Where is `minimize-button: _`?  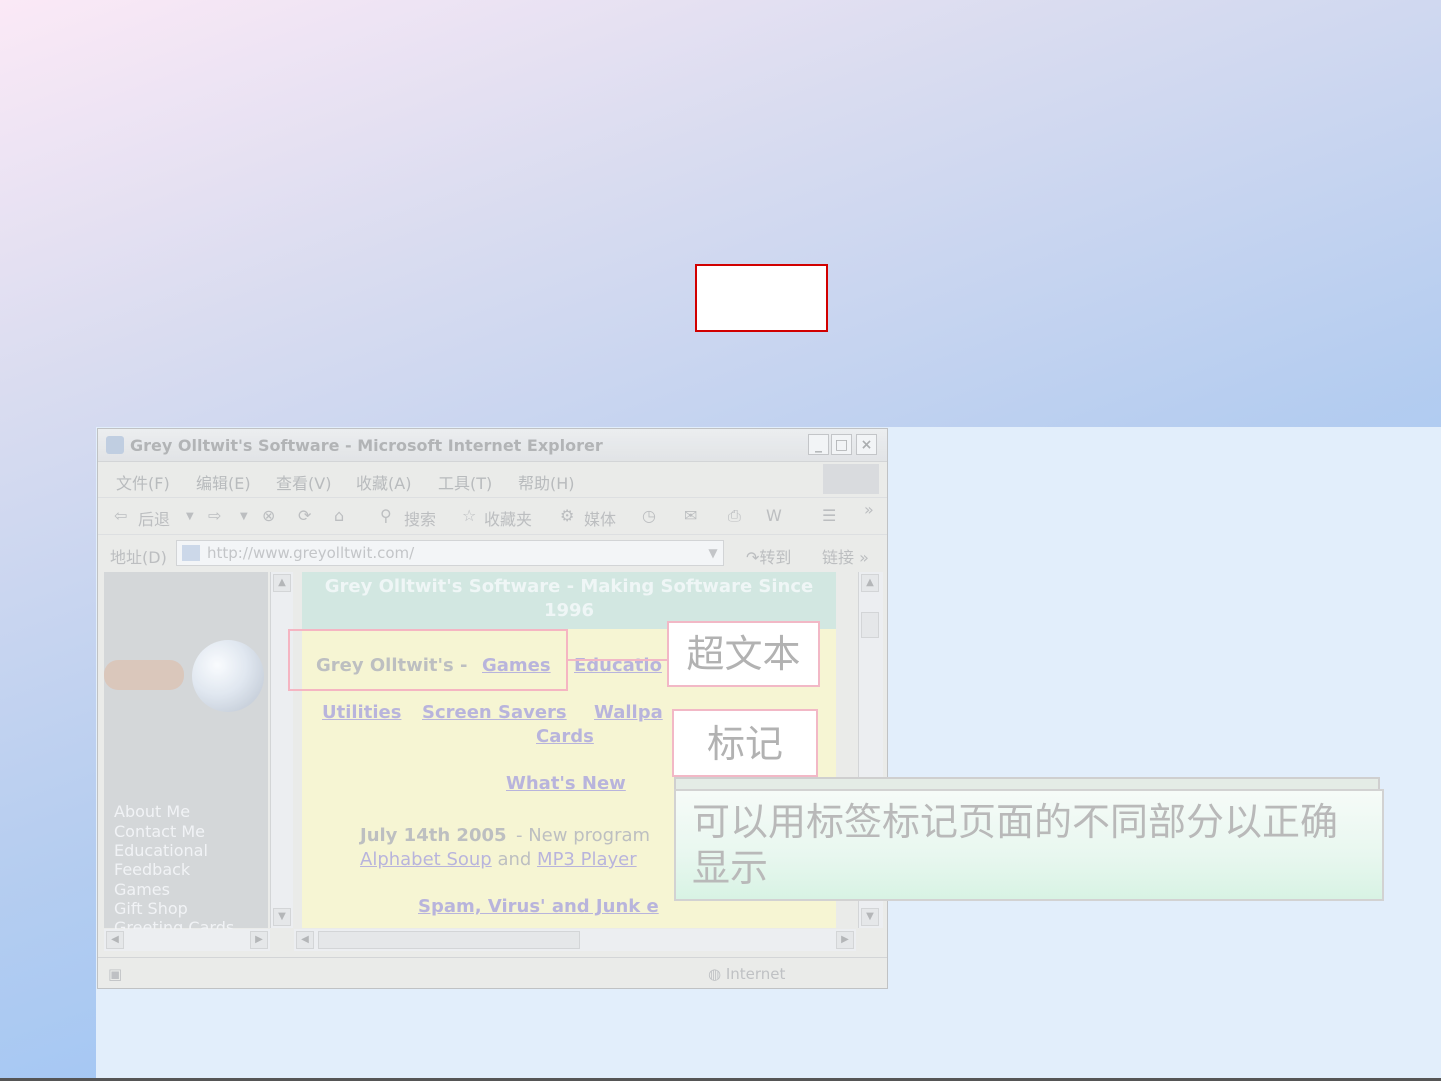 minimize-button: _ is located at coordinates (818, 444).